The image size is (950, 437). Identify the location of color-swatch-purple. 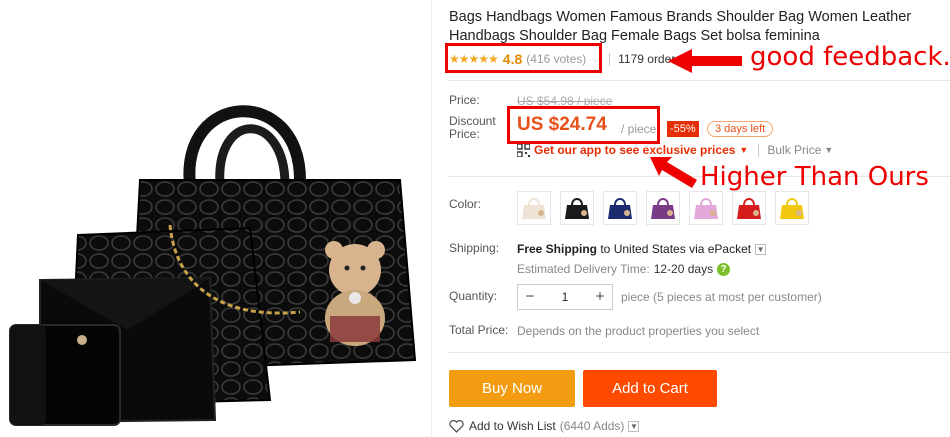
(663, 208).